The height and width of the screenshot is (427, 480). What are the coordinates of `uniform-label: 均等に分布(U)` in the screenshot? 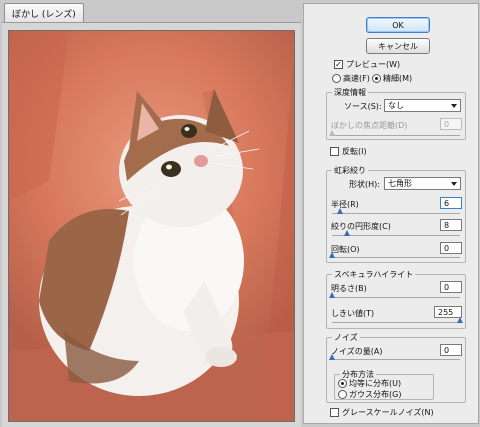 It's located at (375, 383).